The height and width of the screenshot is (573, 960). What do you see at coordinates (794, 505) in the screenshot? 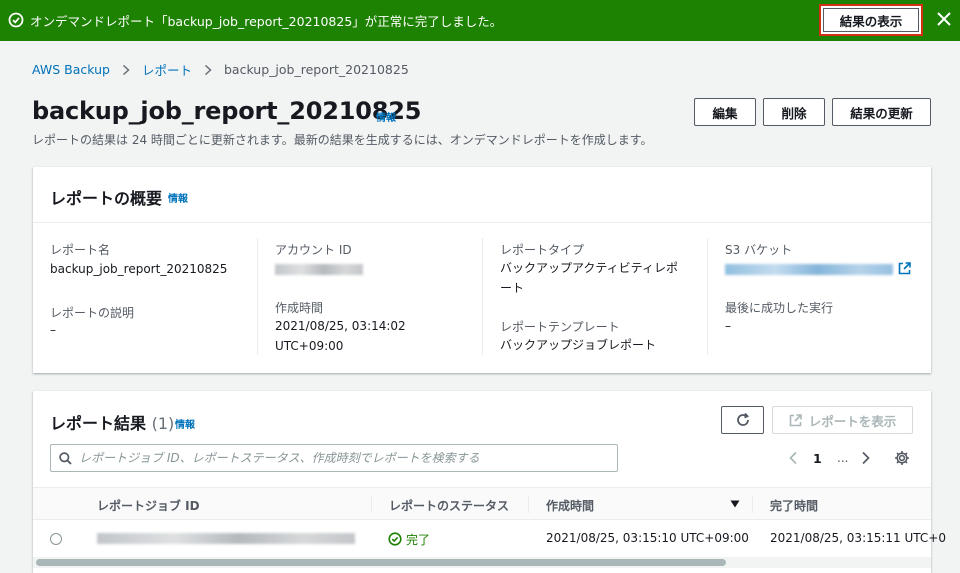
I see `column-header-completed: 完了時間` at bounding box center [794, 505].